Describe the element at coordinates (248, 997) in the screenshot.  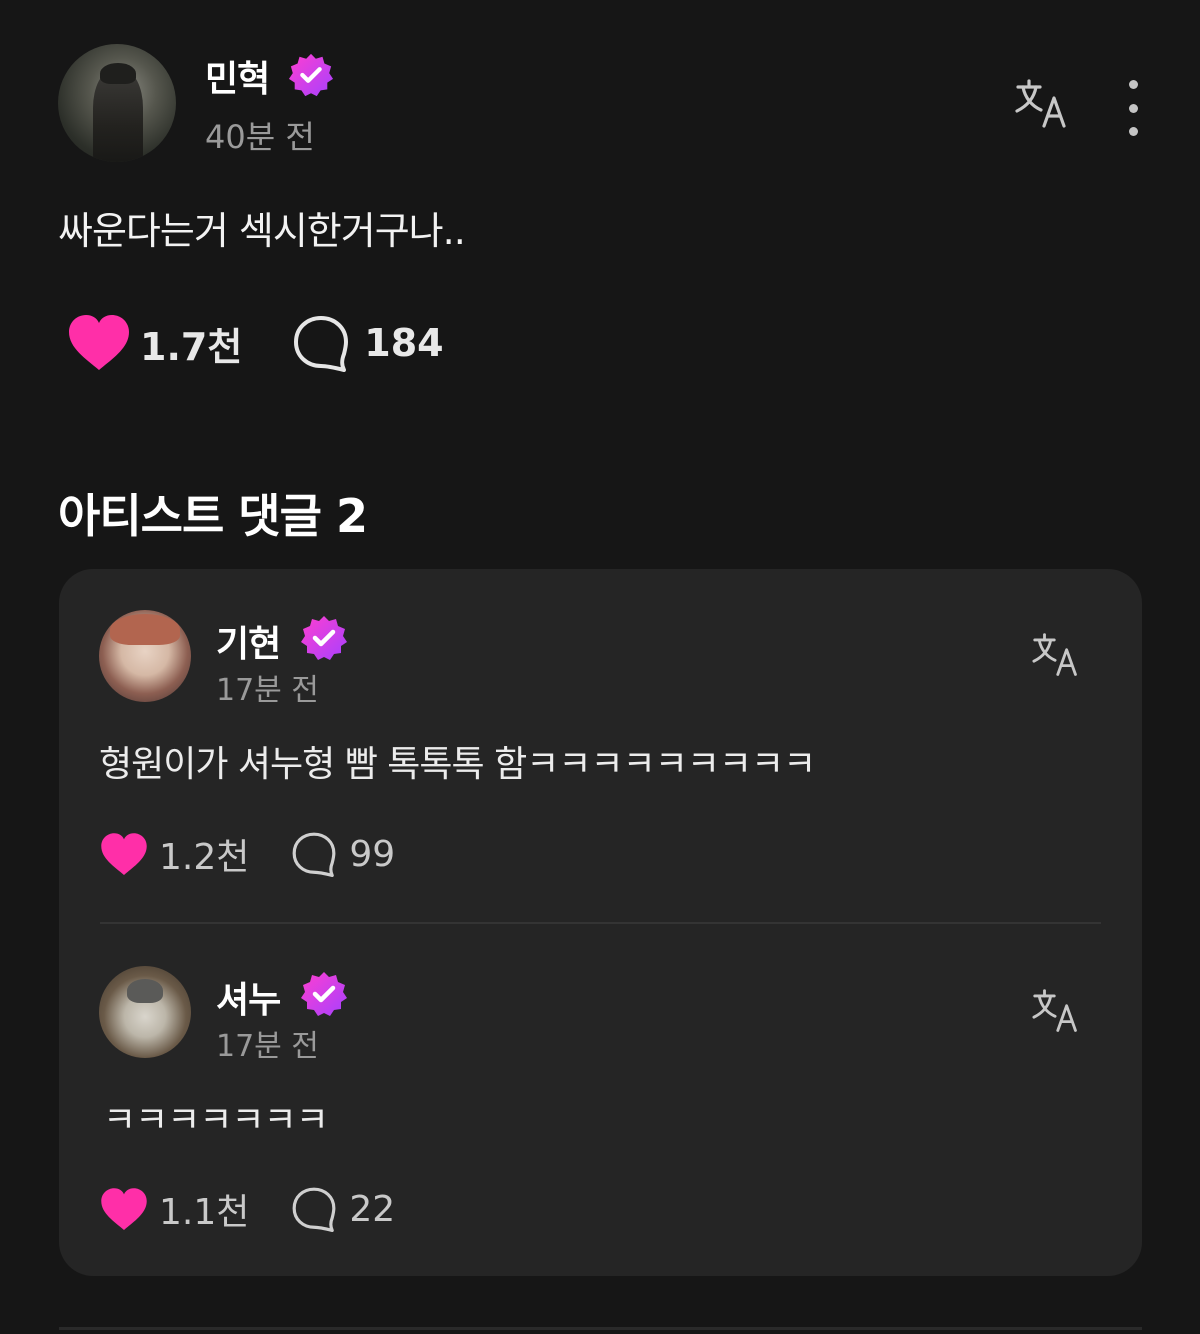
I see `comment-author-name: 셔누` at that location.